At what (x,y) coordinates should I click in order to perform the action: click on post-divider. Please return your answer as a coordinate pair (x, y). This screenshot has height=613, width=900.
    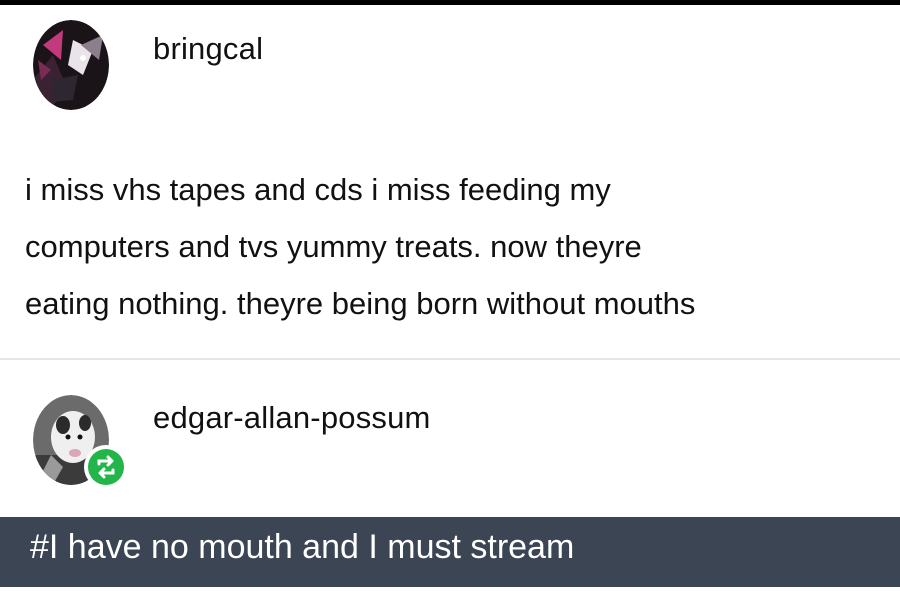
    Looking at the image, I should click on (450, 359).